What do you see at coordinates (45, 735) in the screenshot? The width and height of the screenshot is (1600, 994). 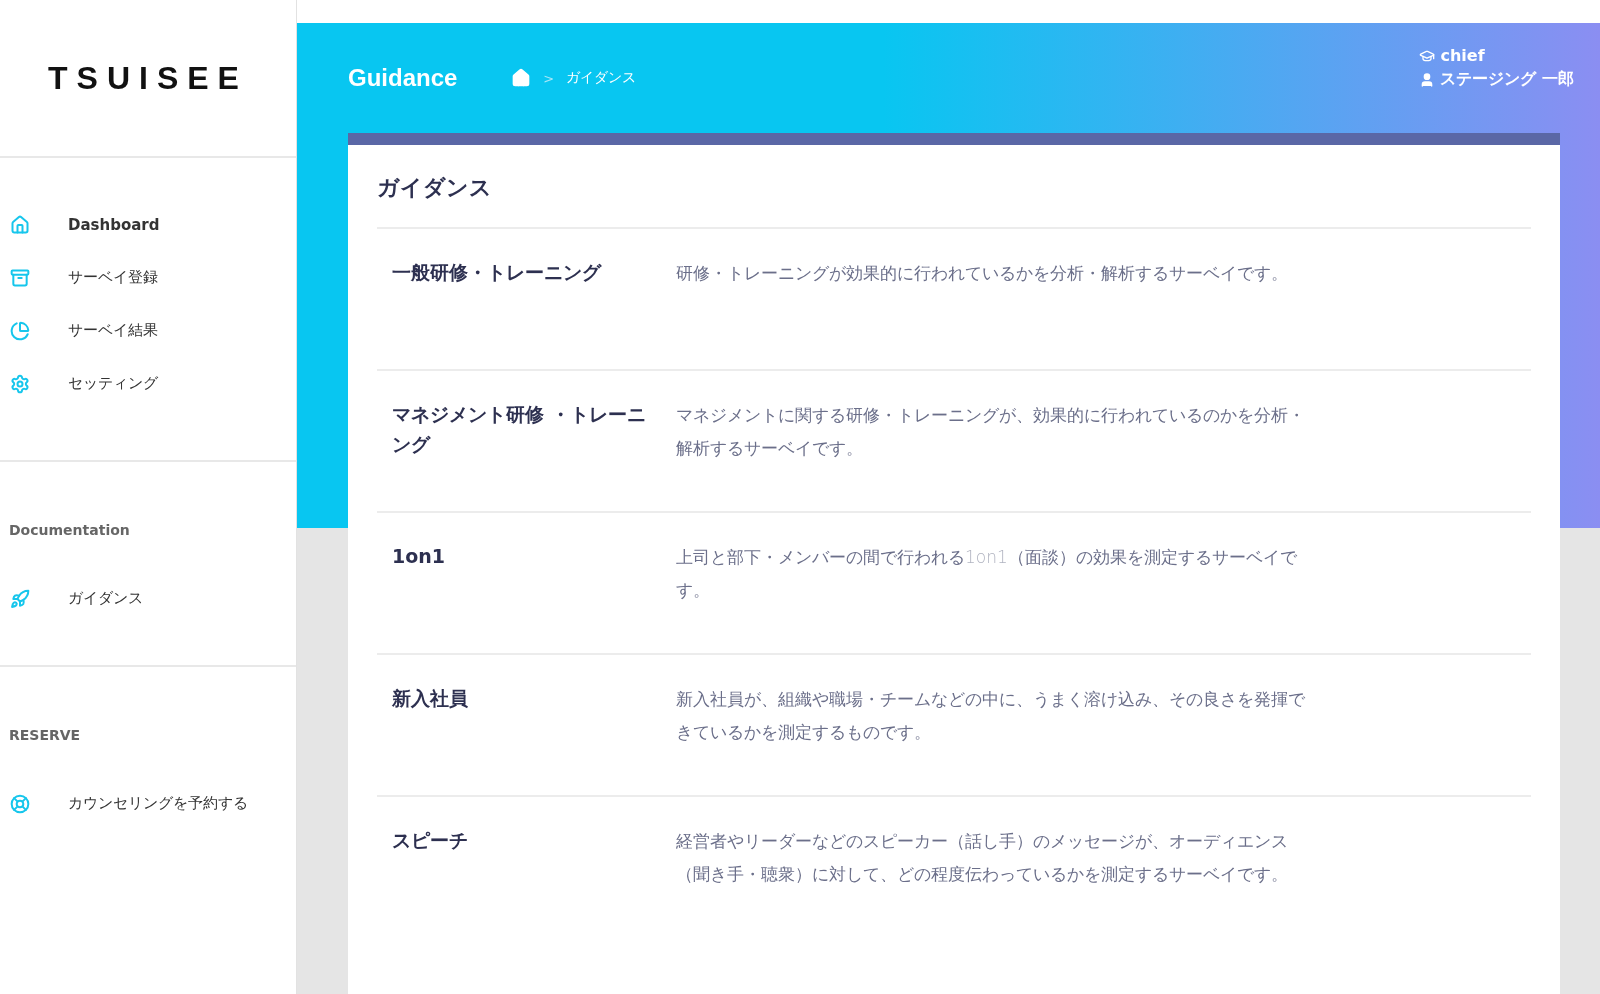 I see `section-heading: RESERVE` at bounding box center [45, 735].